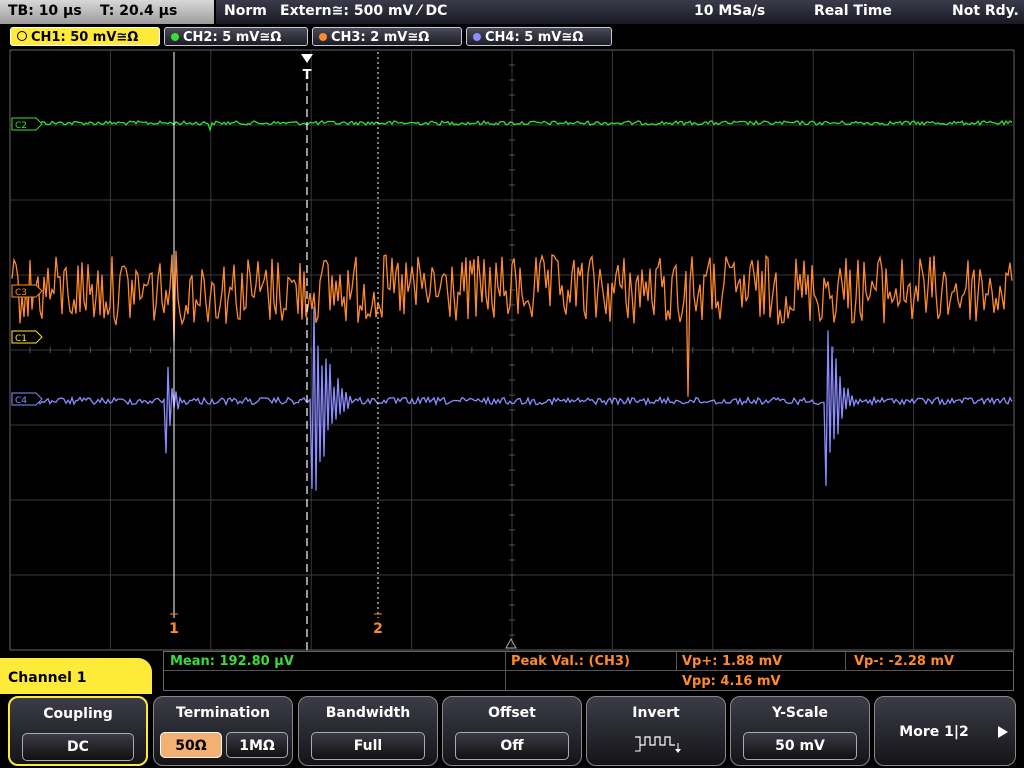 The height and width of the screenshot is (768, 1024). I want to click on vpp-measurement: Vpp: 4.16 mV, so click(731, 681).